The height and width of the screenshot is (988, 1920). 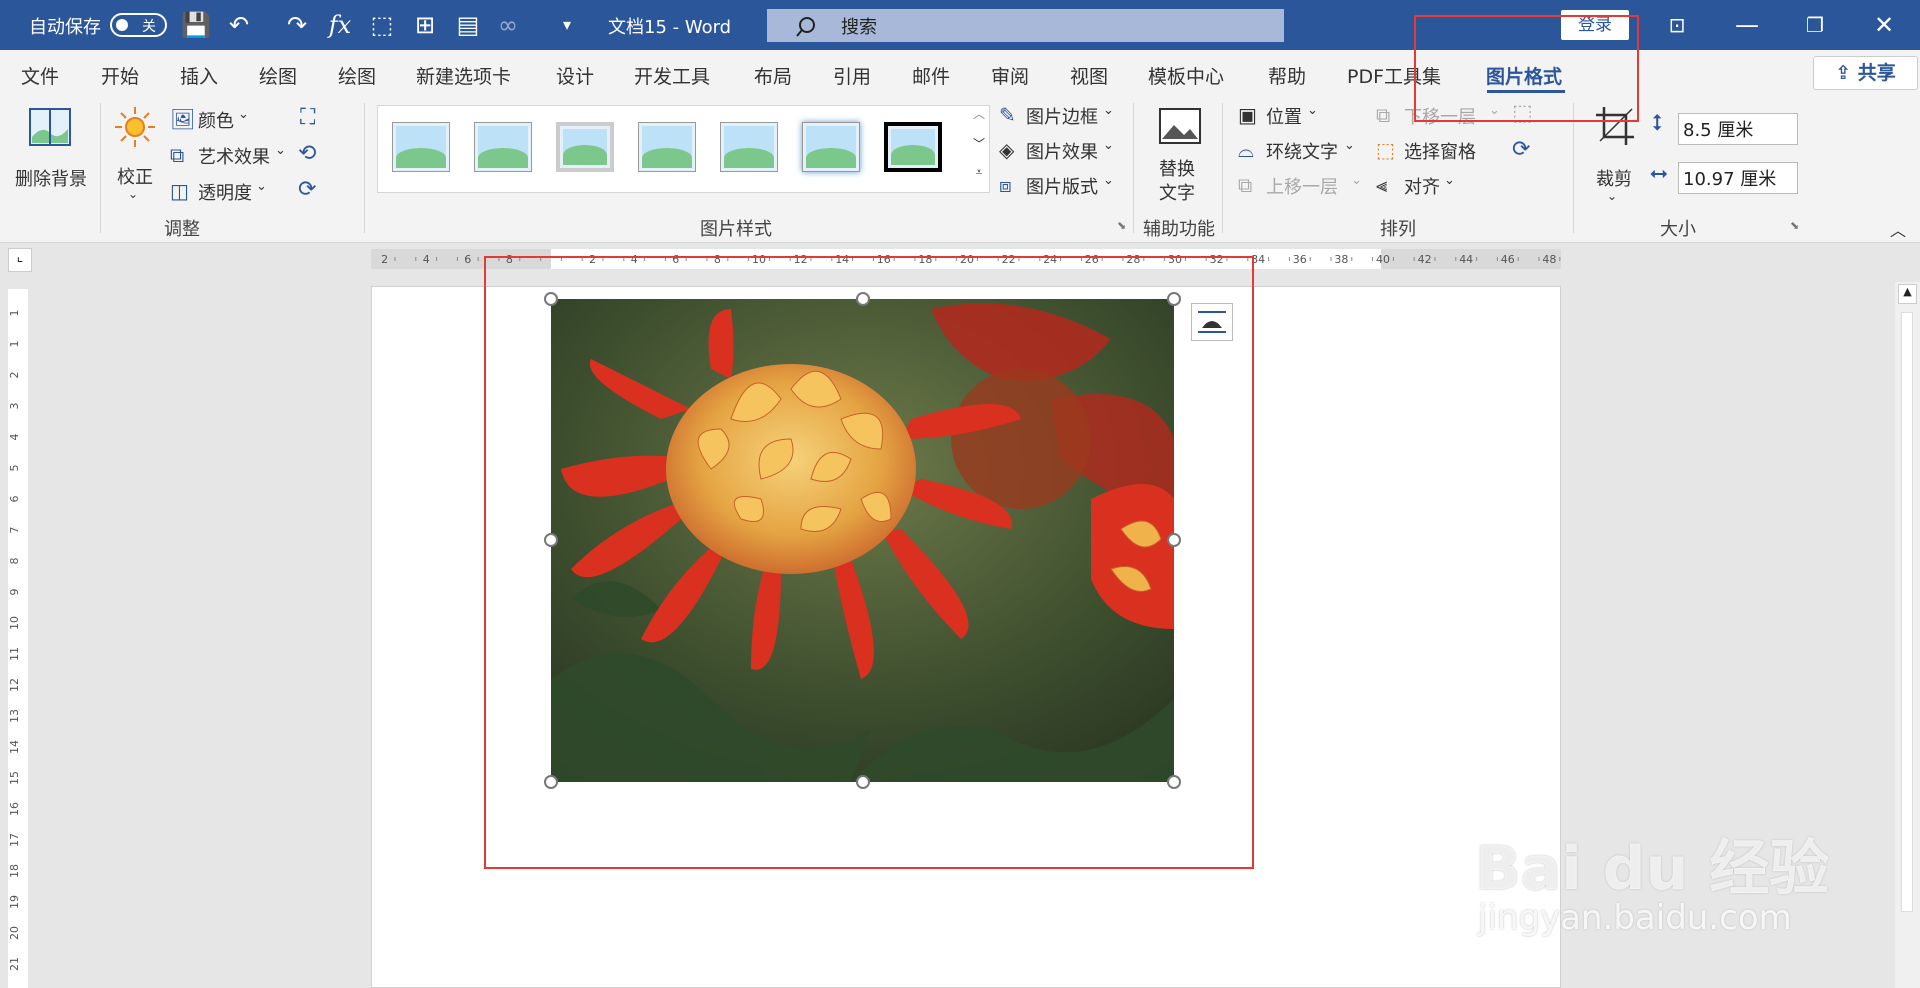 I want to click on ruler-label: 7, so click(x=14, y=530).